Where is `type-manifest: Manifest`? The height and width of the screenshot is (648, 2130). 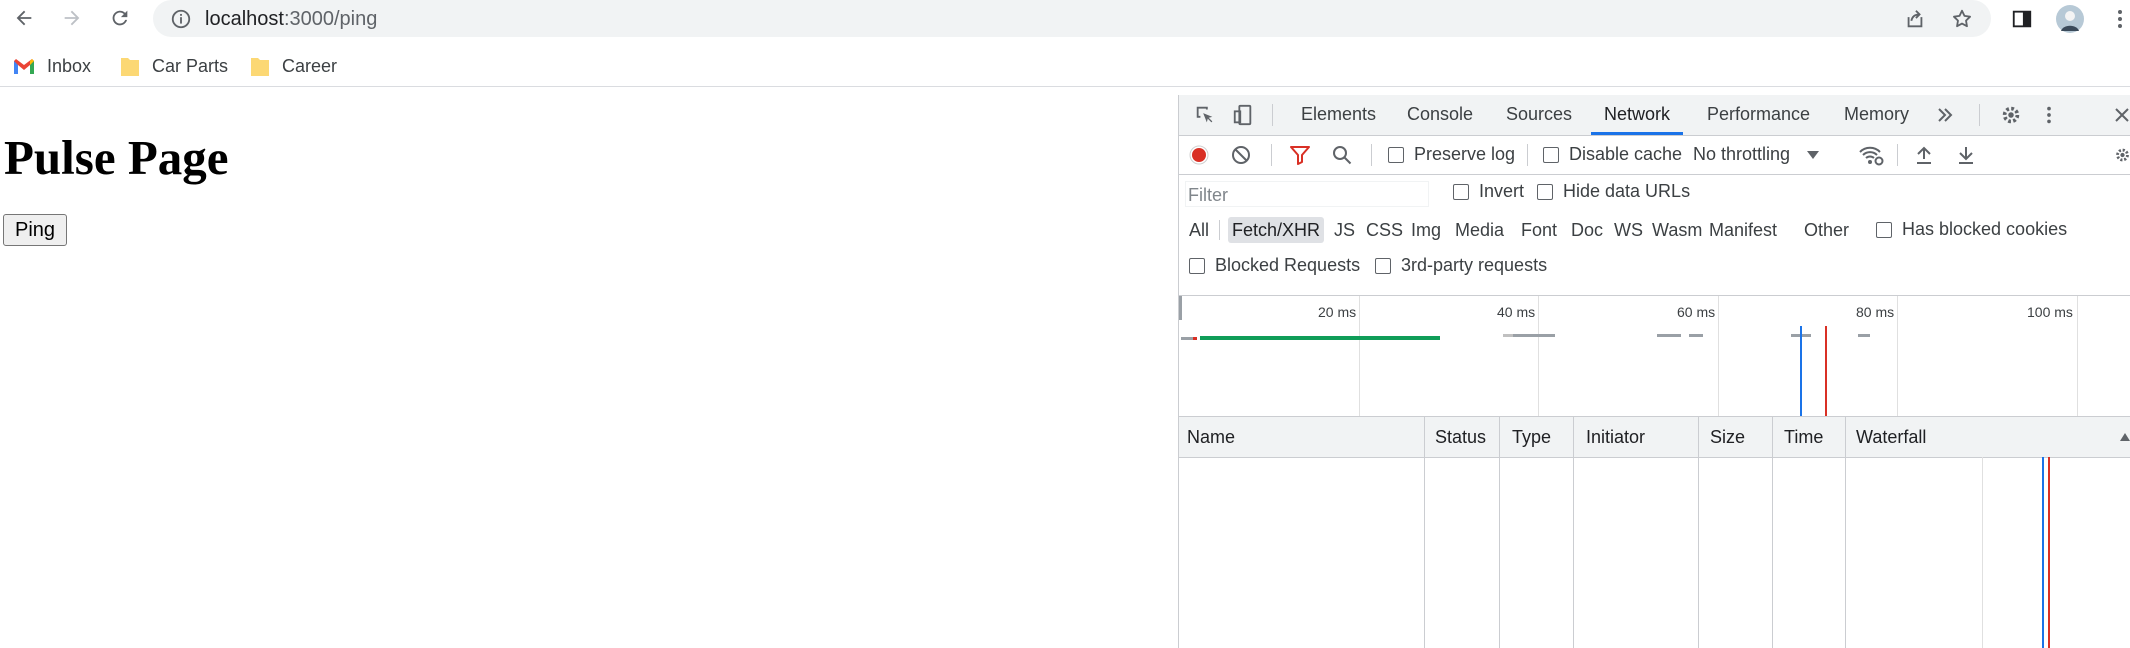 type-manifest: Manifest is located at coordinates (1743, 230).